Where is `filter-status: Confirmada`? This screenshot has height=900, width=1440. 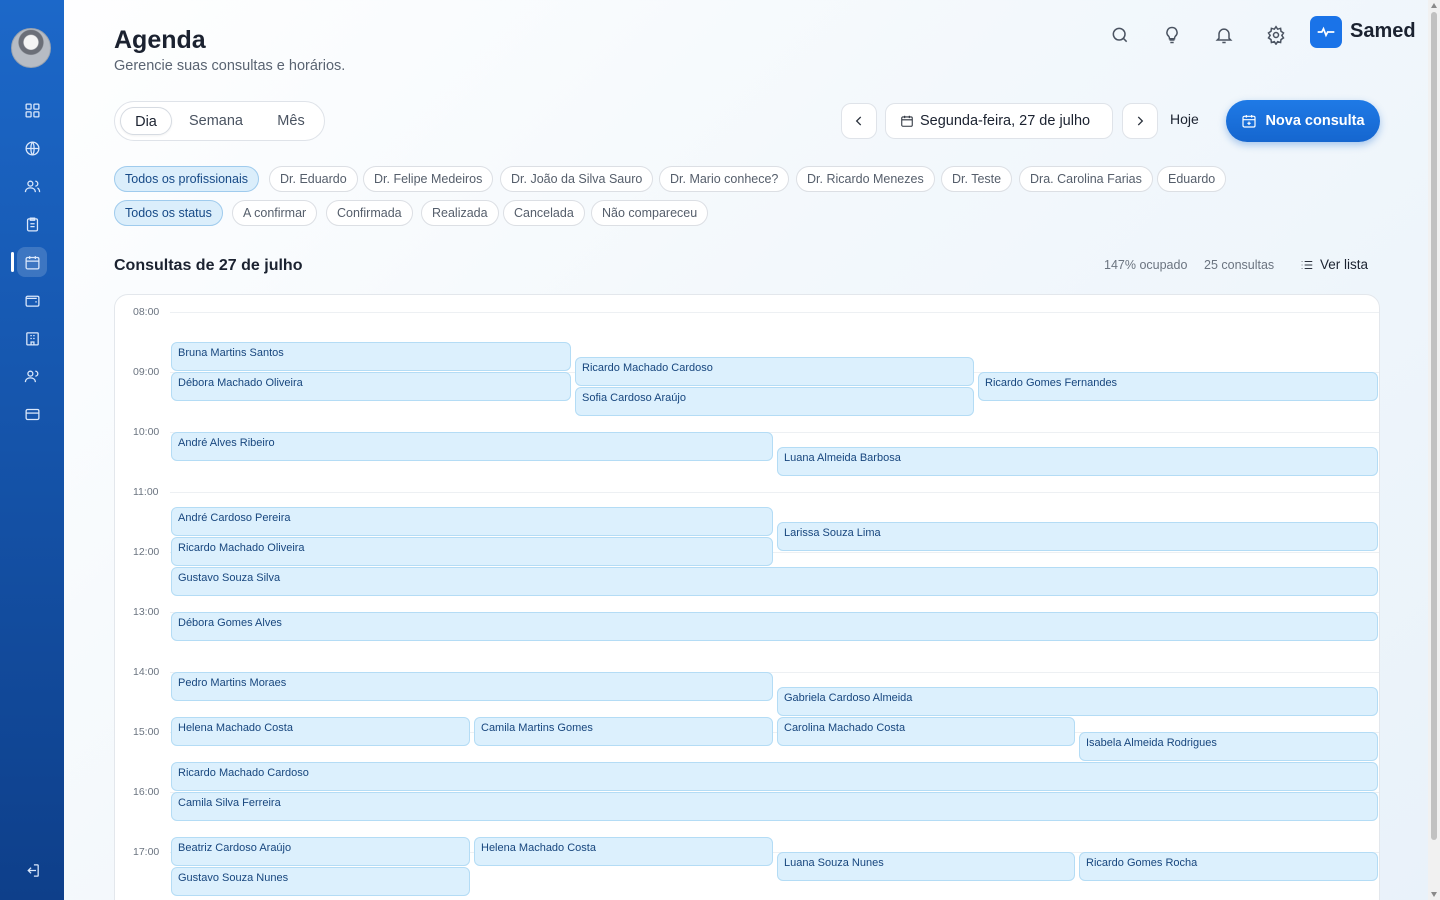
filter-status: Confirmada is located at coordinates (369, 213).